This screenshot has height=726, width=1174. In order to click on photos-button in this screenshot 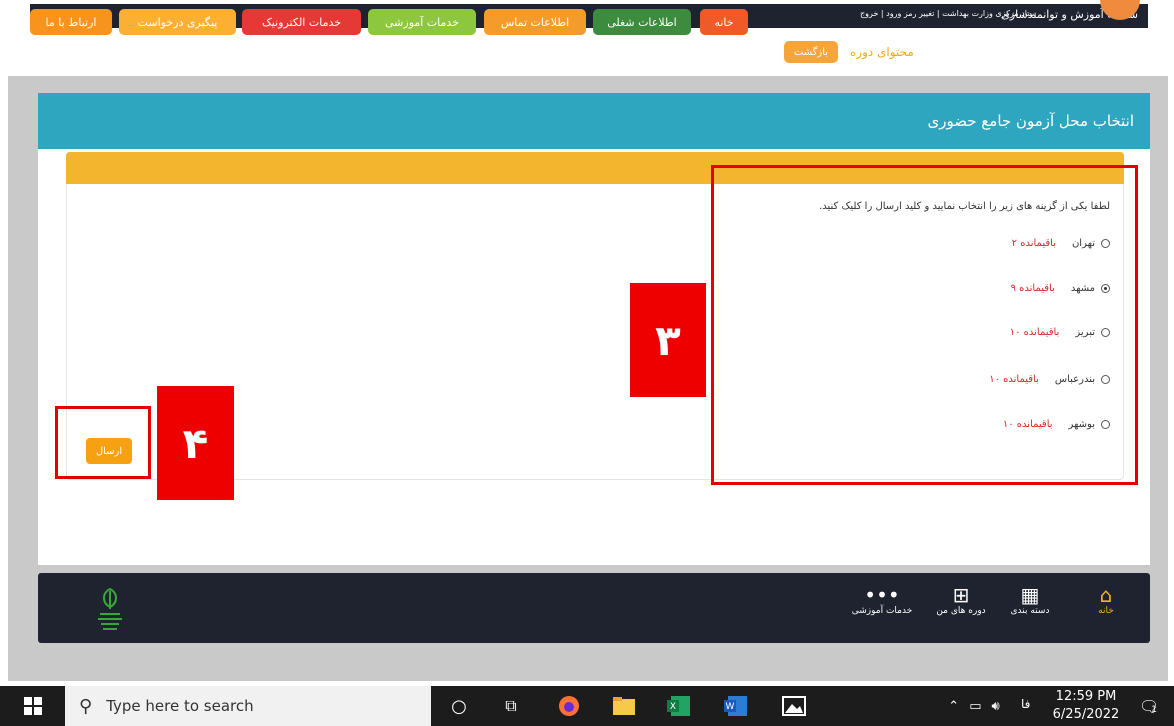, I will do `click(794, 706)`.